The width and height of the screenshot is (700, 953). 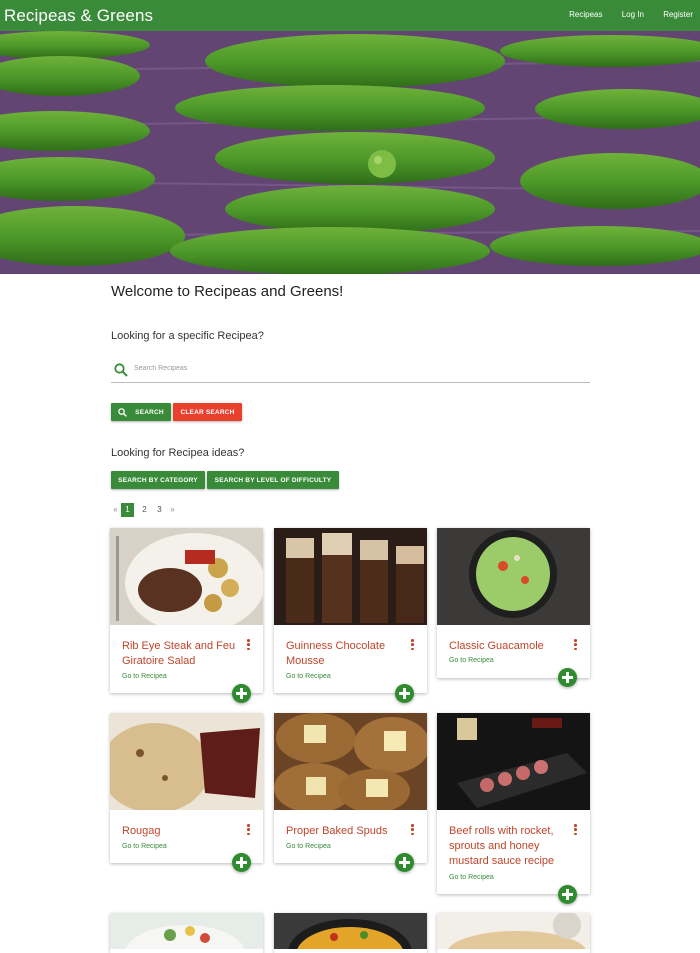 I want to click on recipe-card: Rougag Go to Recipea, so click(x=186, y=792).